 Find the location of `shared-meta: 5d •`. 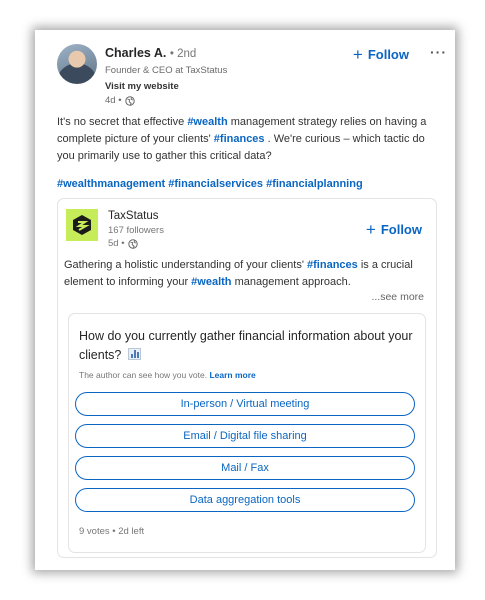

shared-meta: 5d • is located at coordinates (123, 243).